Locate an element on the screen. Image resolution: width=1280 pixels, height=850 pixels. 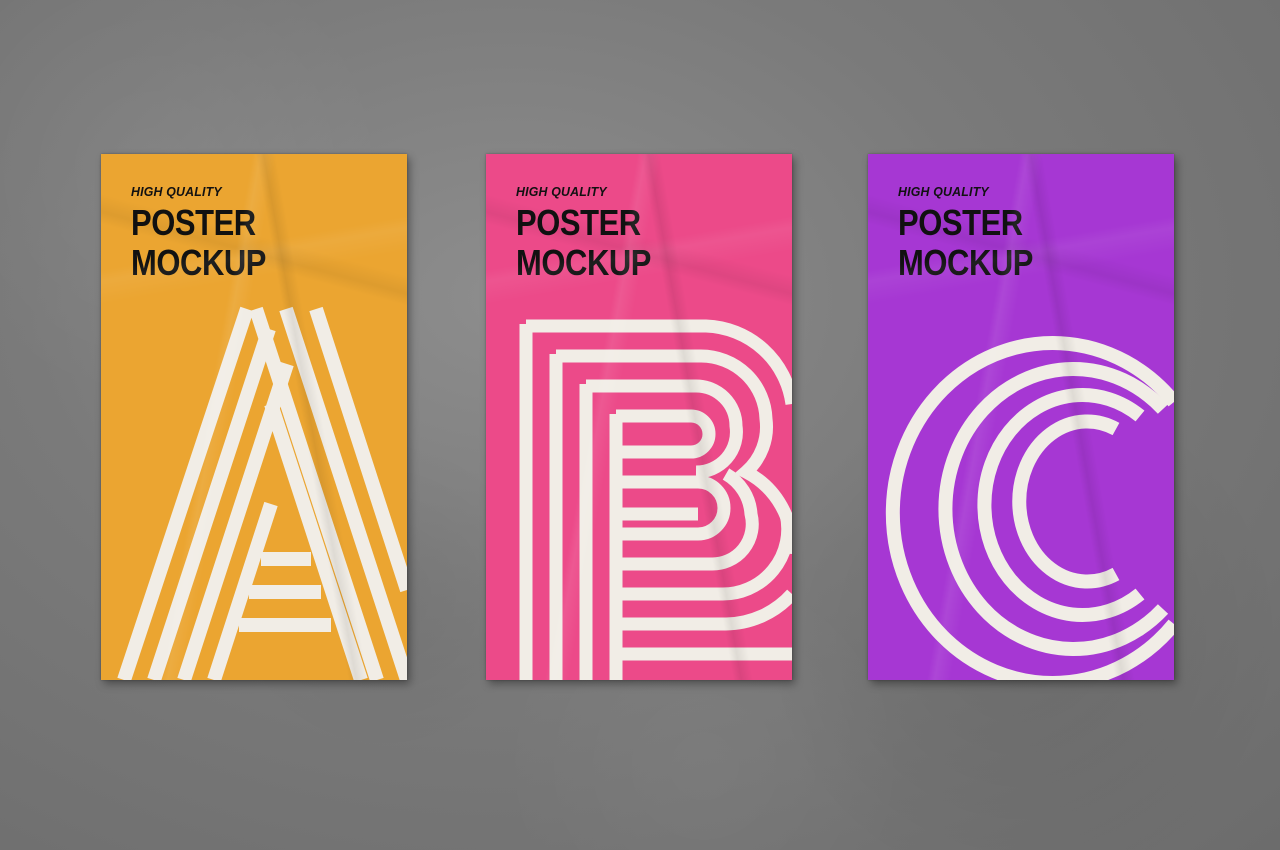
poster-c-text: HIGH QUALITY POSTER MOCKUP is located at coordinates (976, 233).